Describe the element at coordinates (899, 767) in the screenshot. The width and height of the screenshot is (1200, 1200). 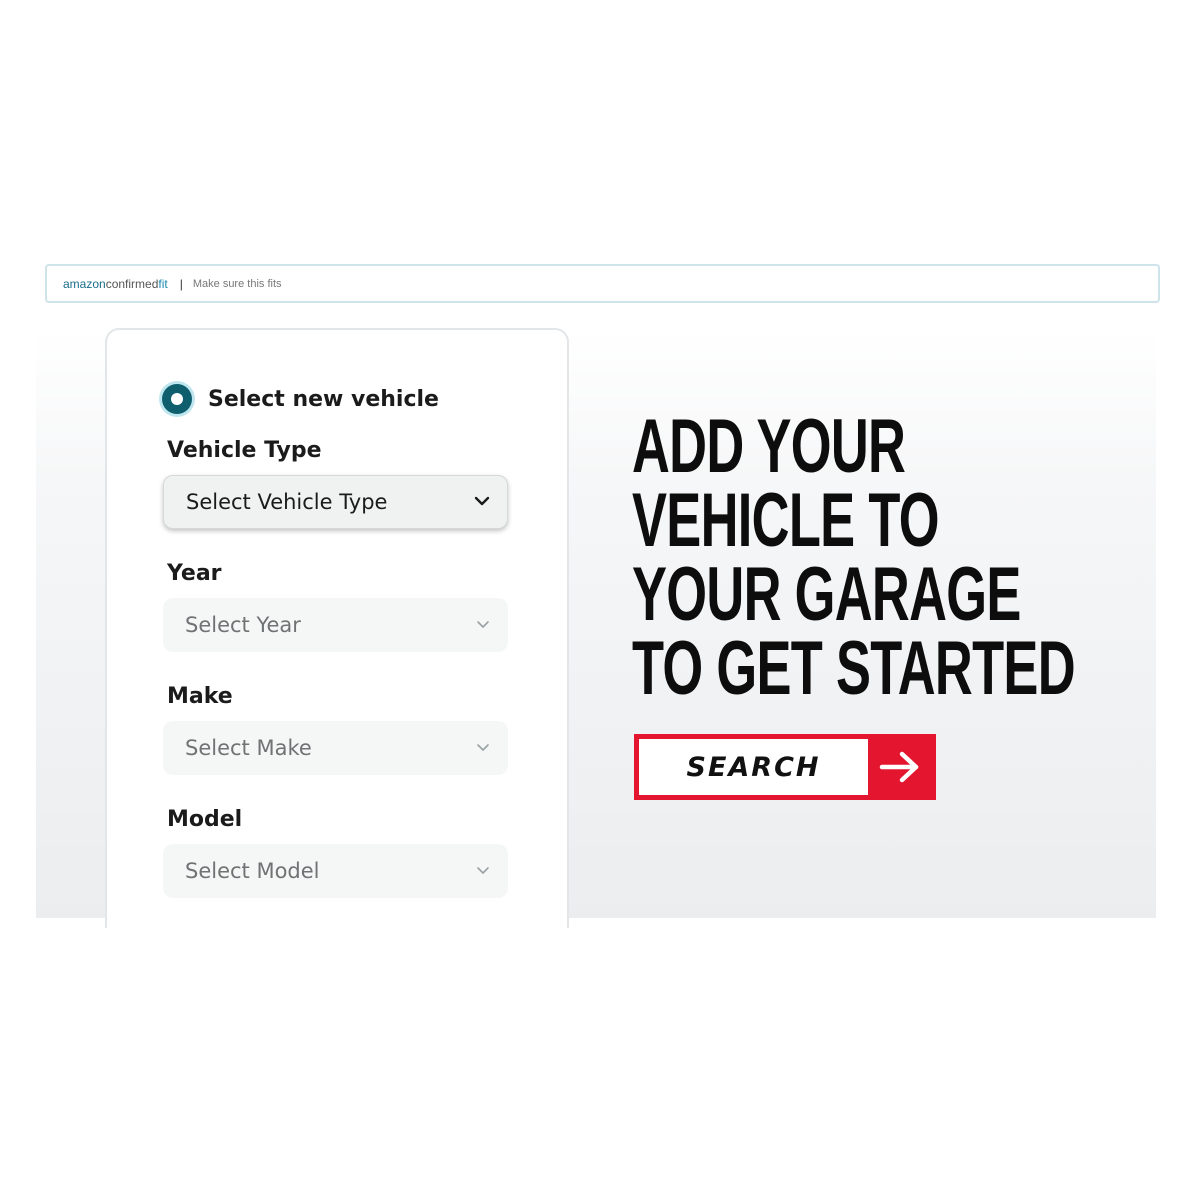
I see `arrow-right-icon` at that location.